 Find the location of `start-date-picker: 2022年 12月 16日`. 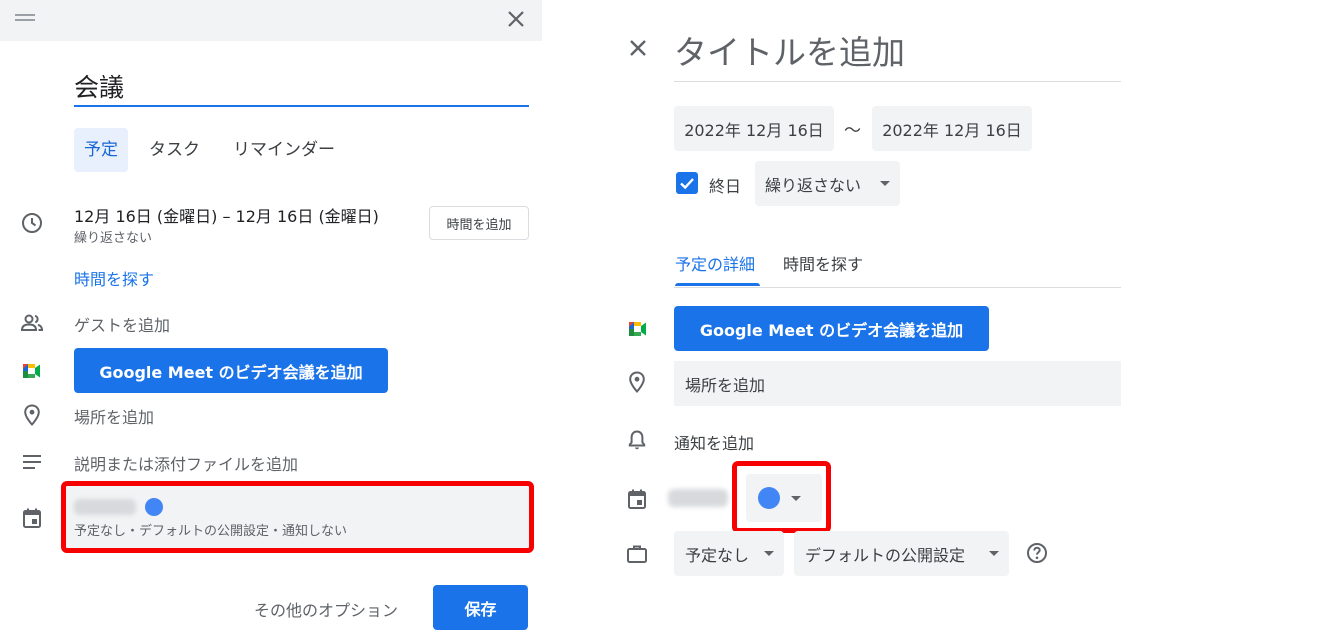

start-date-picker: 2022年 12月 16日 is located at coordinates (754, 128).